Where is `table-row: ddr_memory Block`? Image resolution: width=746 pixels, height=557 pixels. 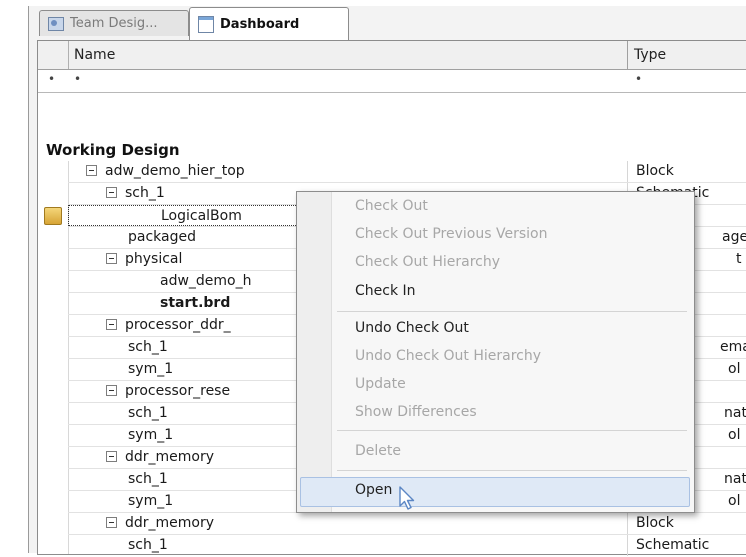
table-row: ddr_memory Block is located at coordinates (407, 524).